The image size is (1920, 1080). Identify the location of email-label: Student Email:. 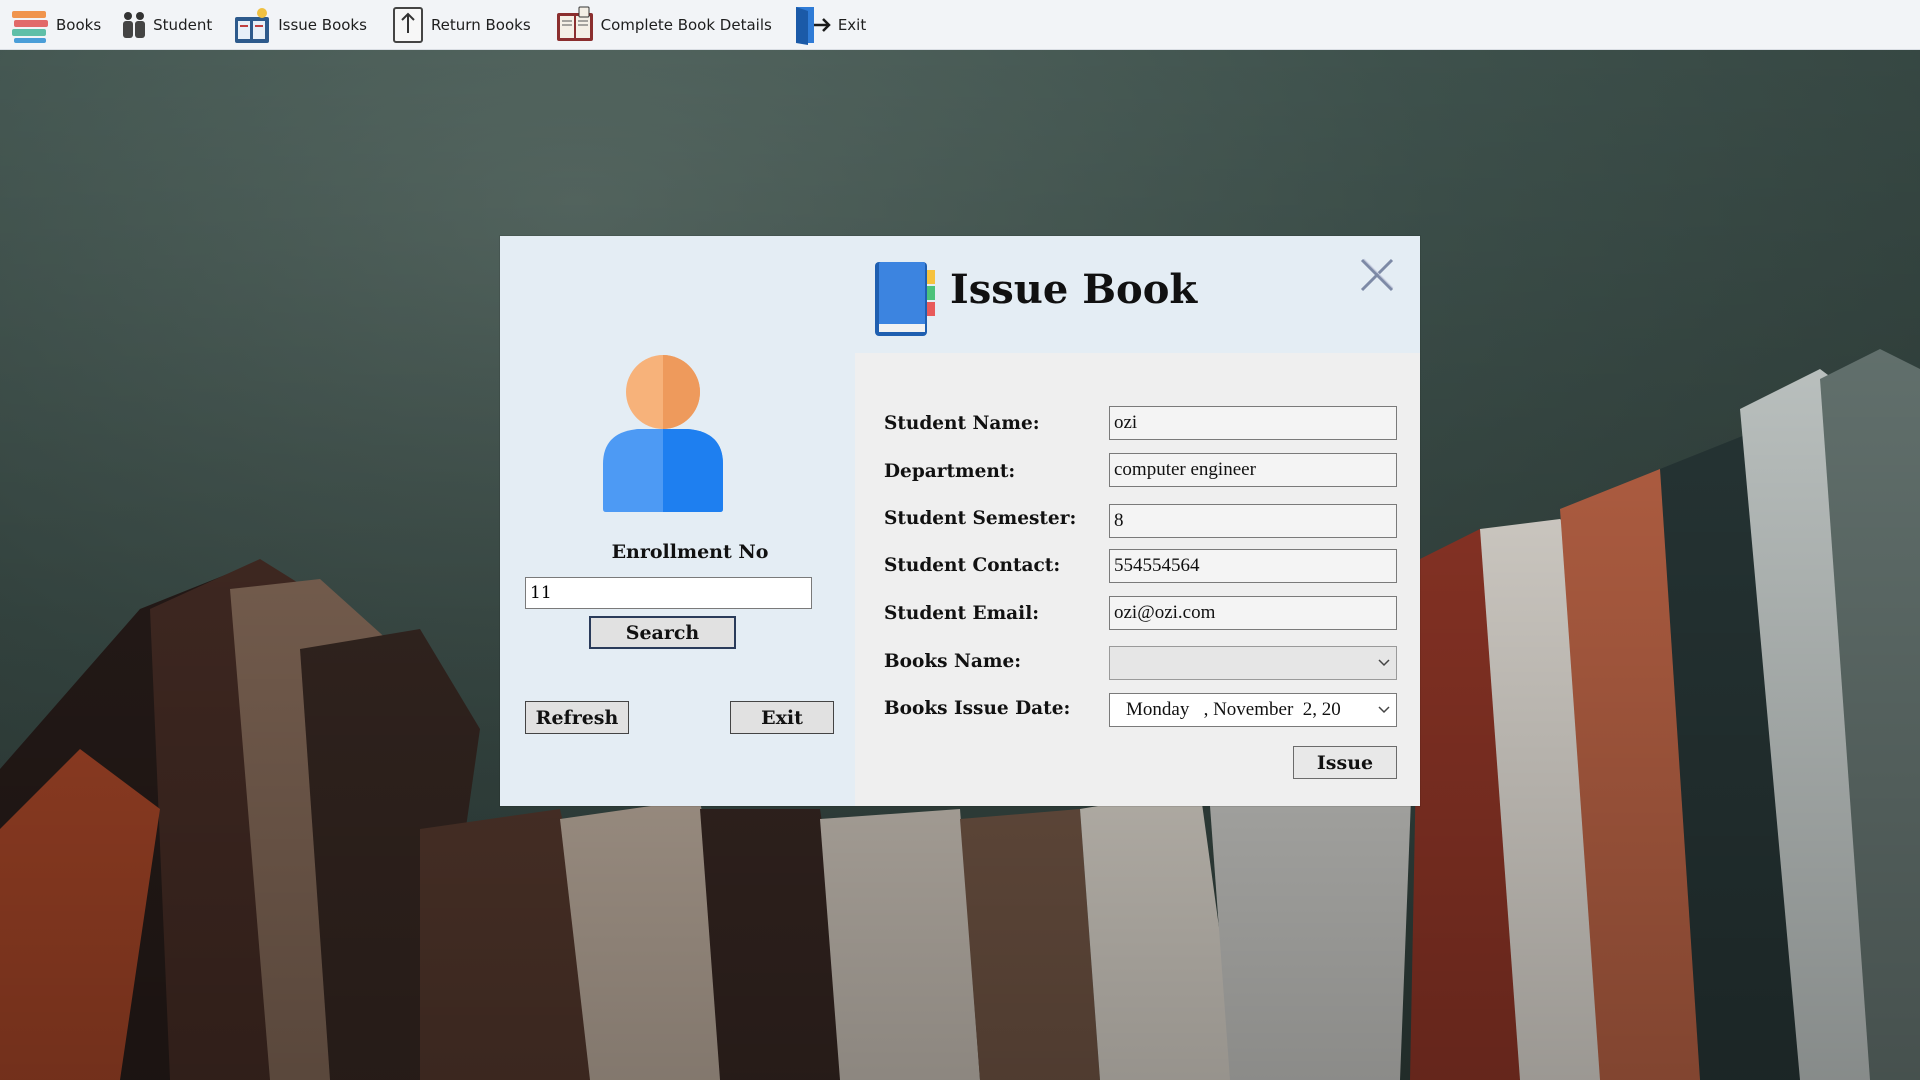
(962, 613).